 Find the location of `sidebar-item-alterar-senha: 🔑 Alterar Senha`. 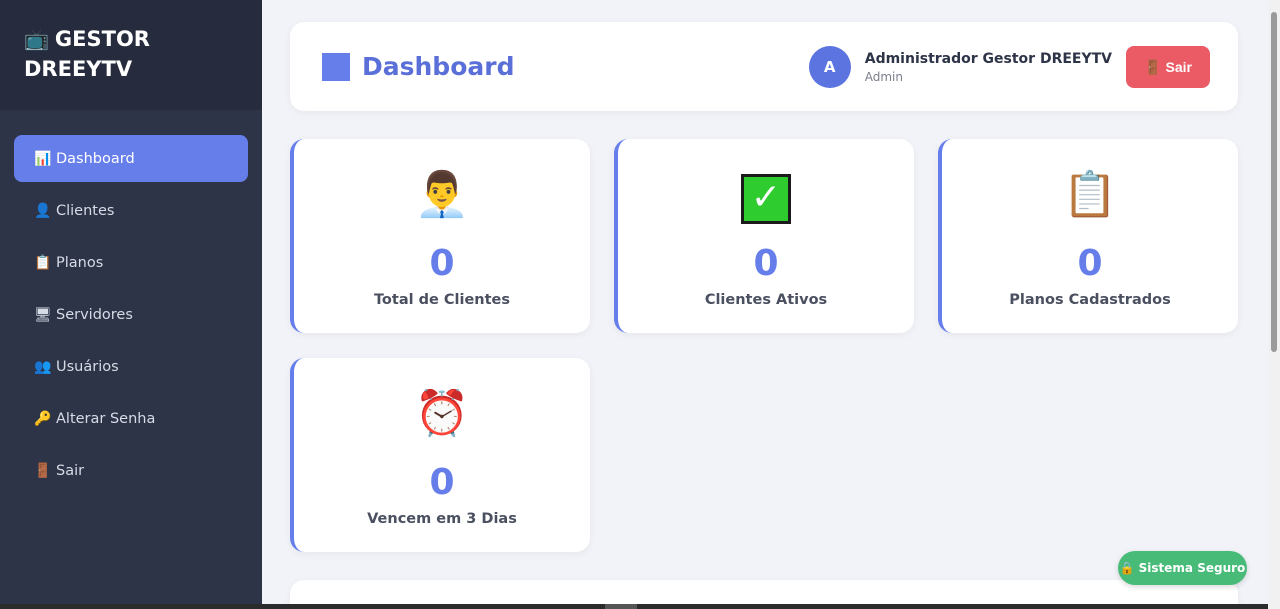

sidebar-item-alterar-senha: 🔑 Alterar Senha is located at coordinates (131, 418).